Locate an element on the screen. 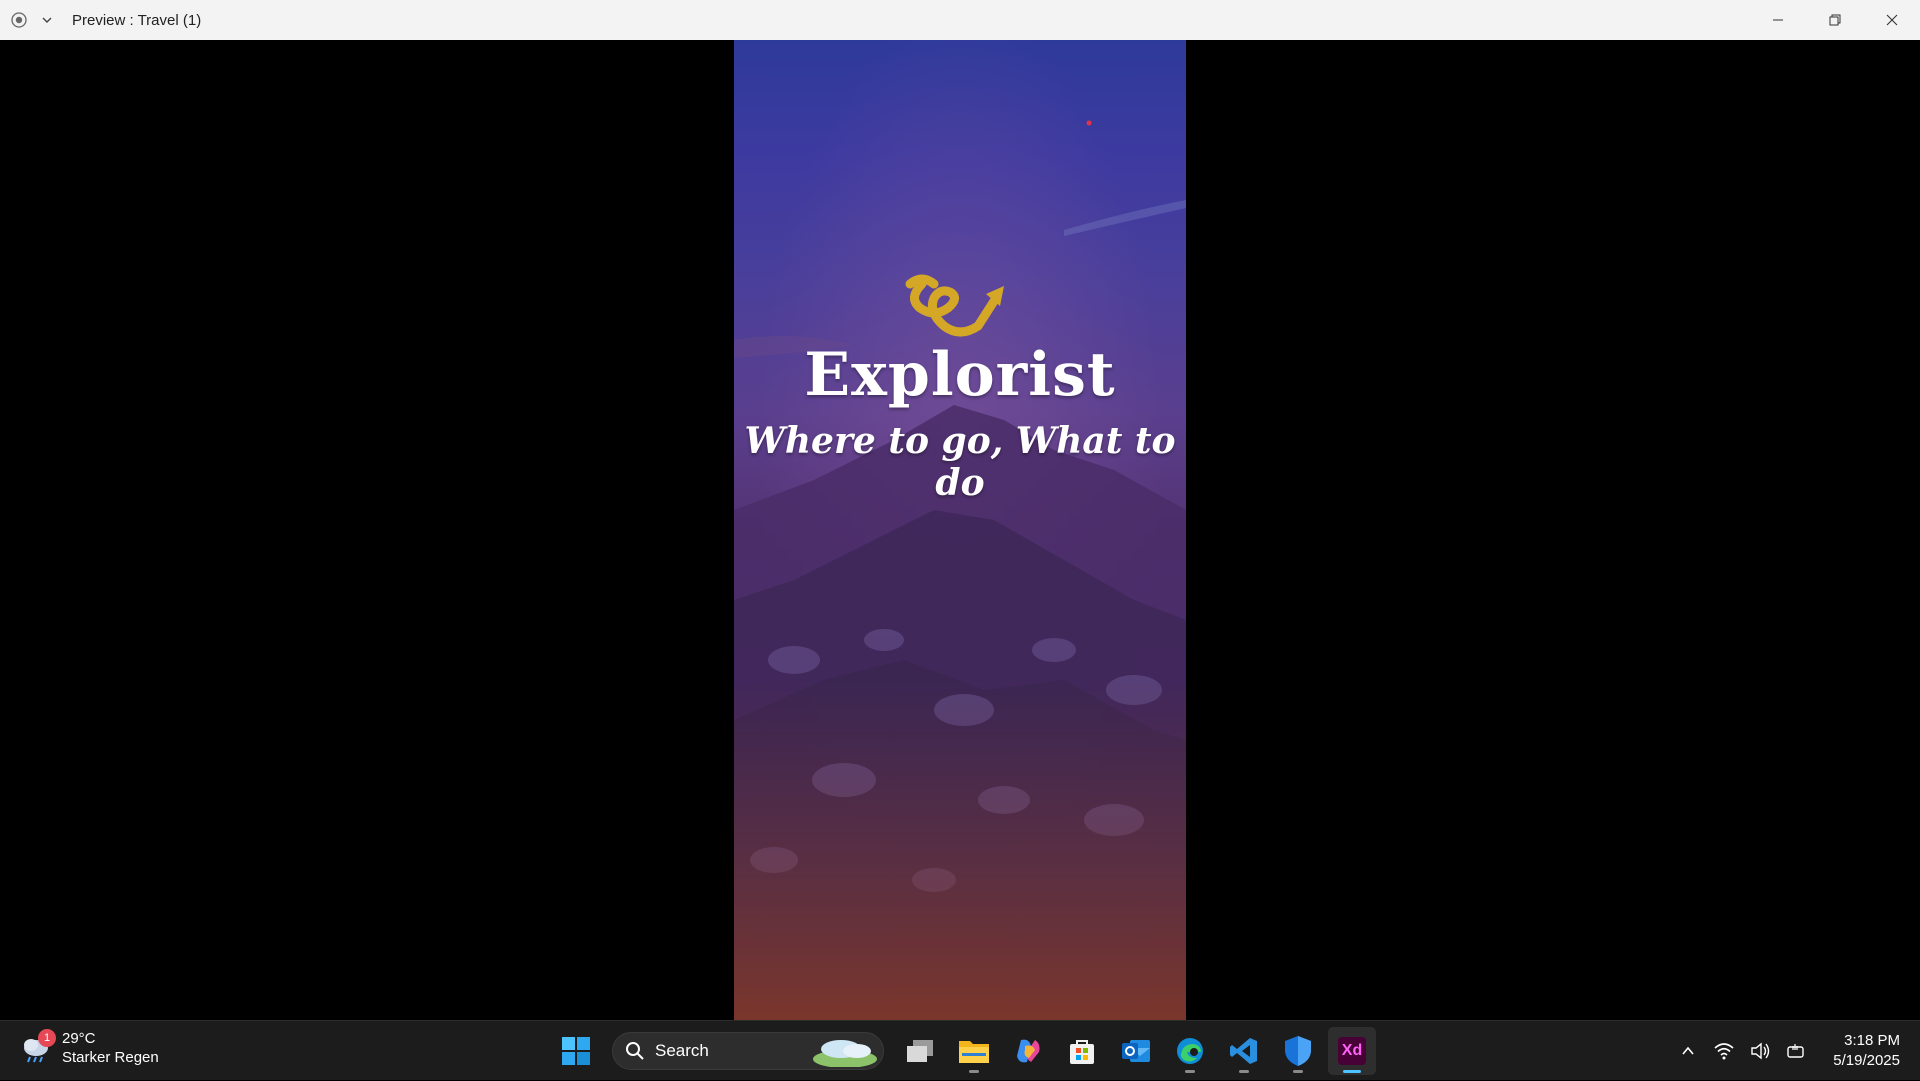  app-tagline: Where to go, What to do is located at coordinates (960, 462).